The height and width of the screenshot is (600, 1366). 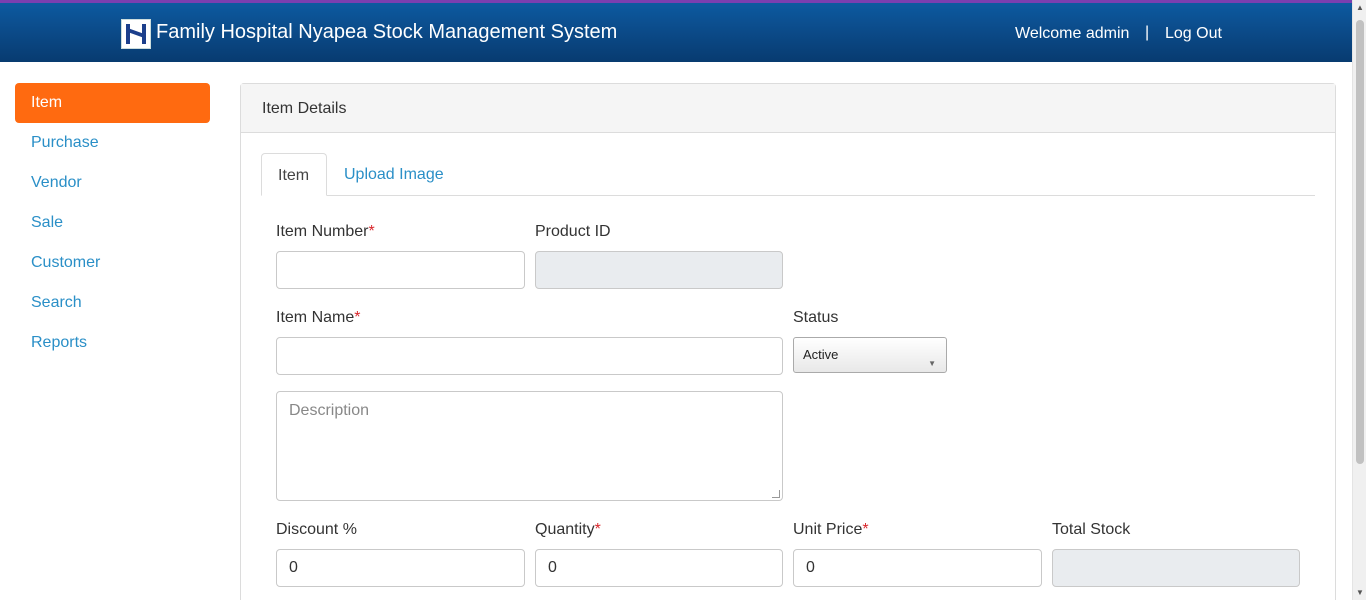 What do you see at coordinates (1360, 592) in the screenshot?
I see `scroll-down-arrow-icon: ▼` at bounding box center [1360, 592].